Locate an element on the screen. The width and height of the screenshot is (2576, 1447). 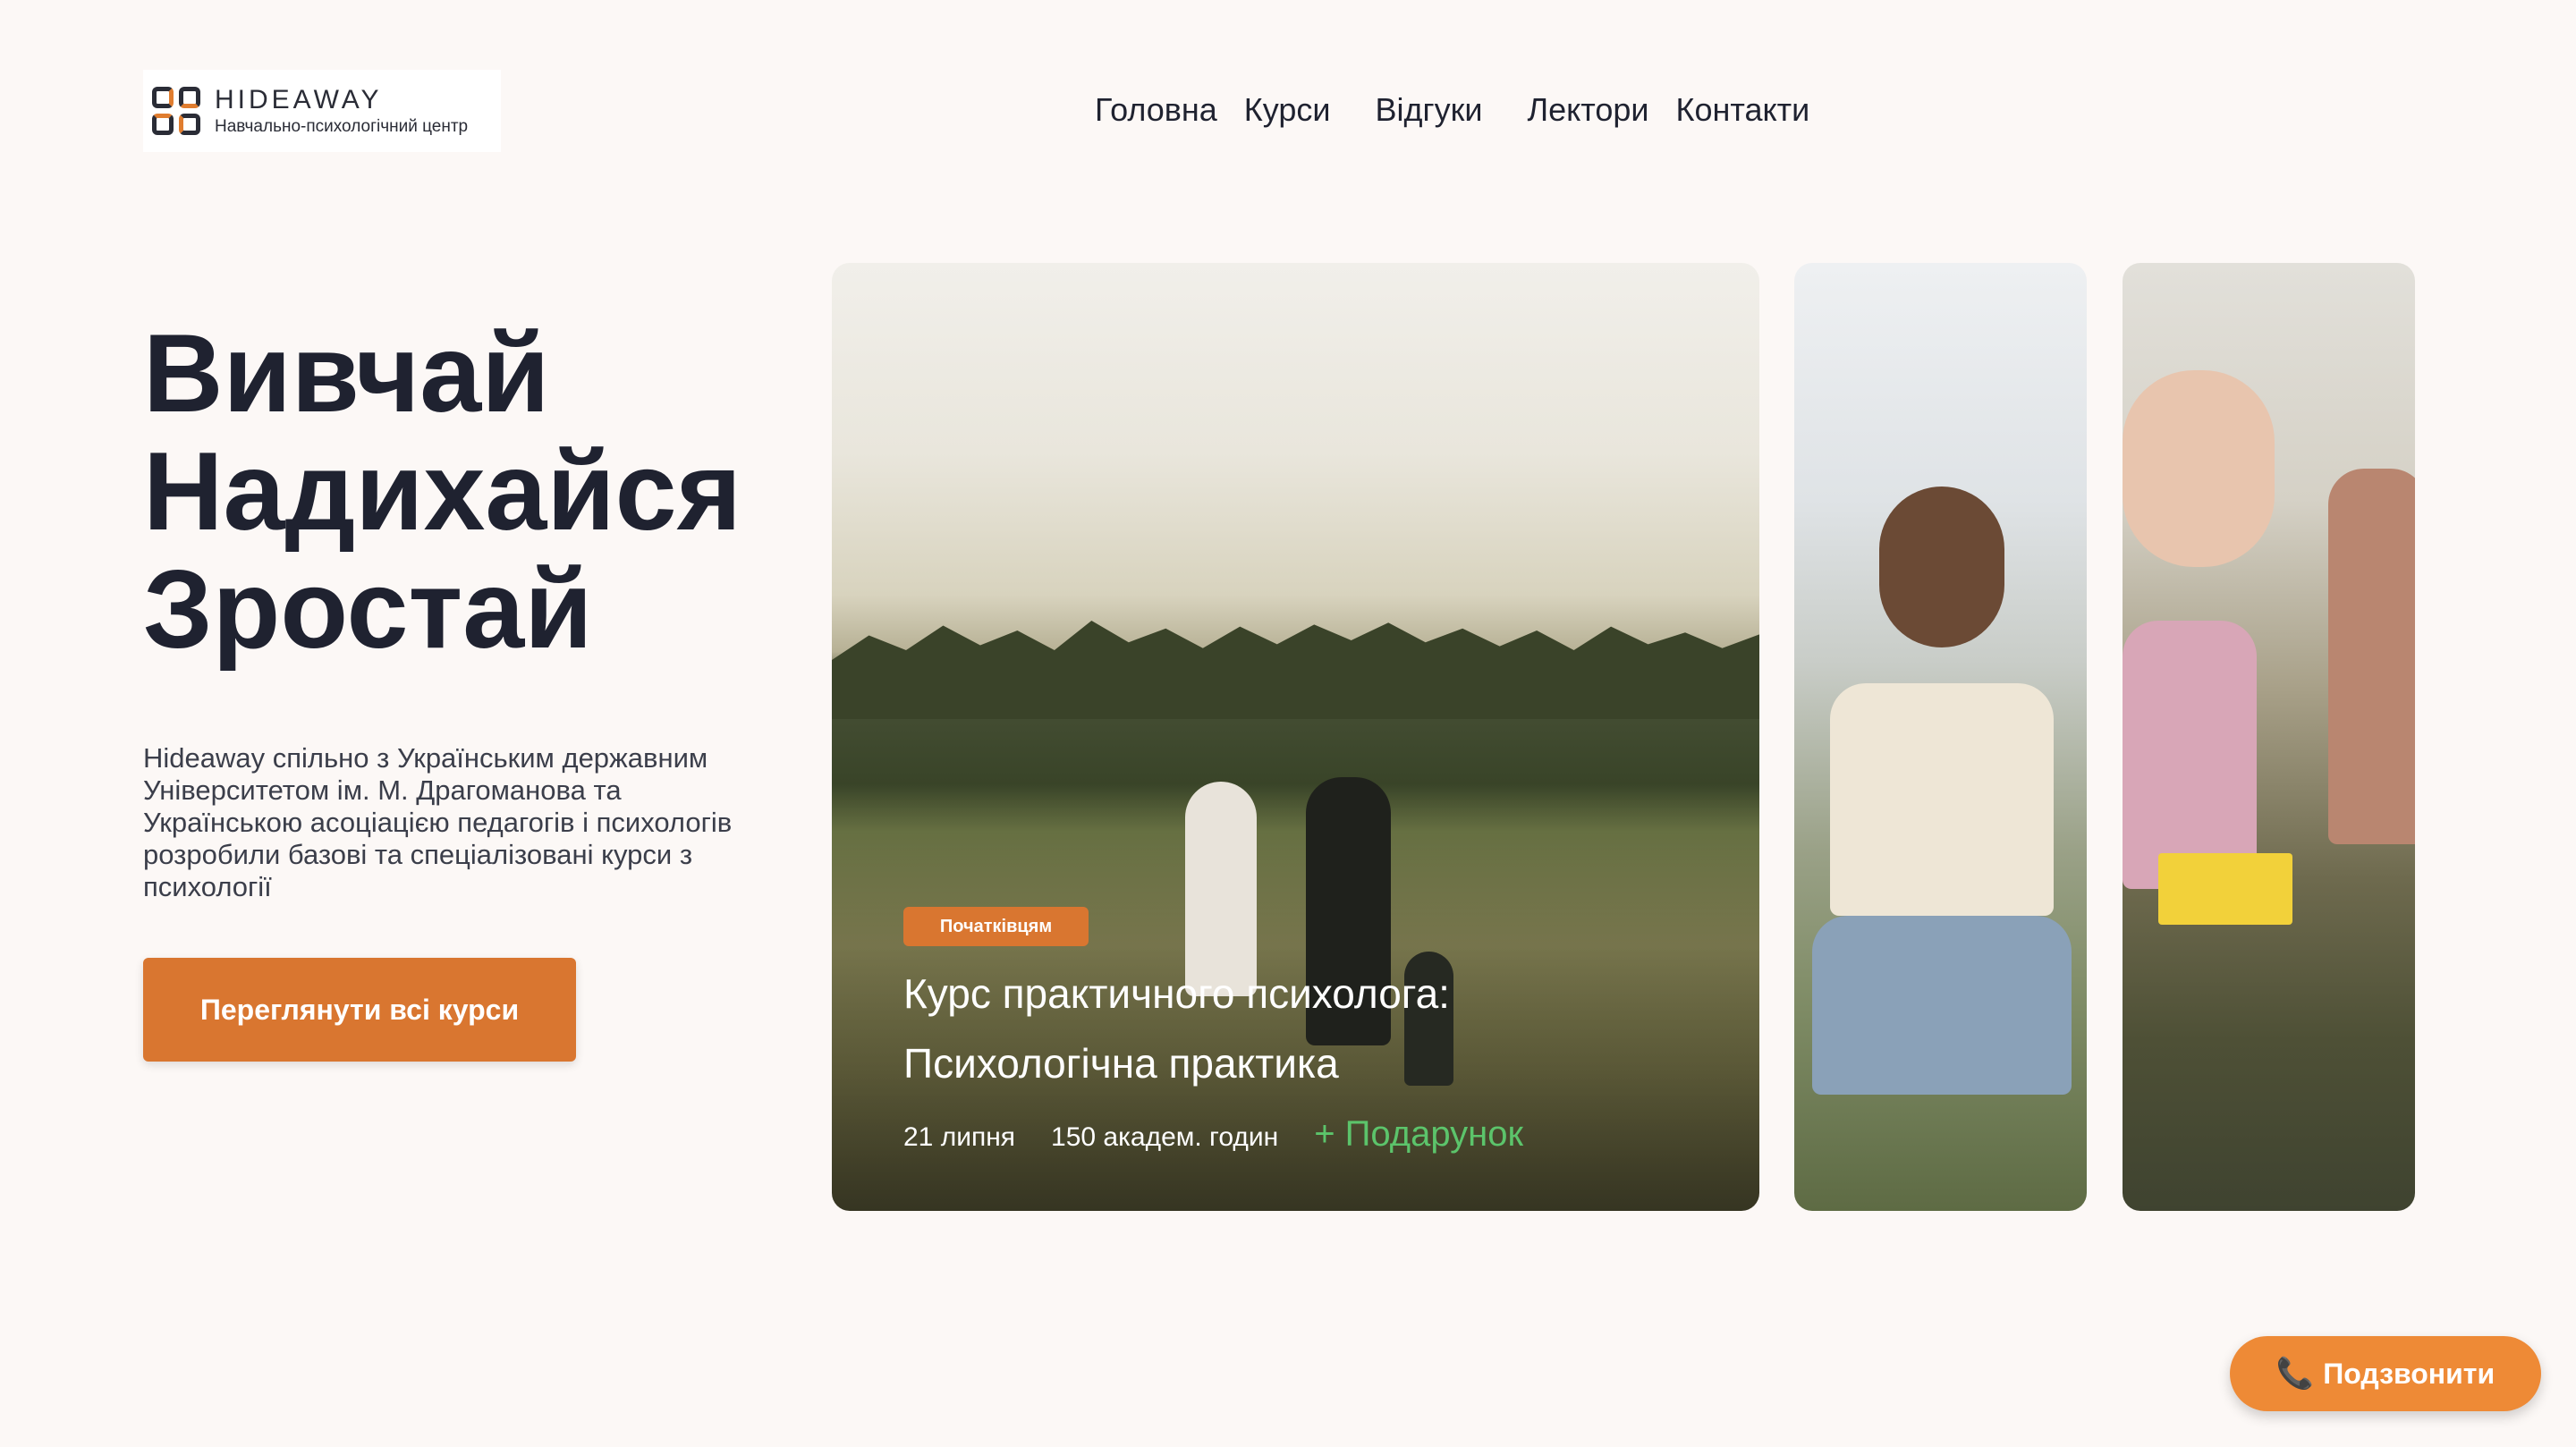
course-meta: 21 липня 150 академ. годин + Подарунок is located at coordinates (1213, 1134).